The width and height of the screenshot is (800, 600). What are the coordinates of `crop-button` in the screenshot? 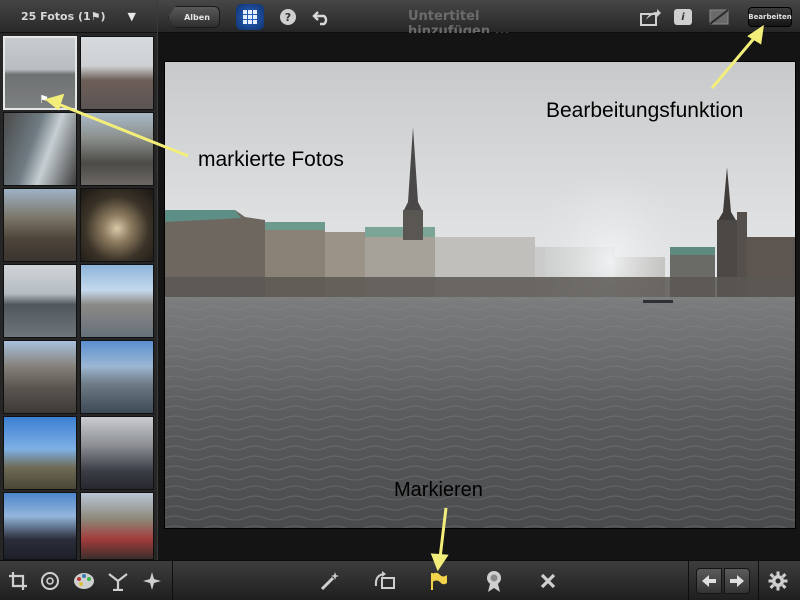 It's located at (18, 581).